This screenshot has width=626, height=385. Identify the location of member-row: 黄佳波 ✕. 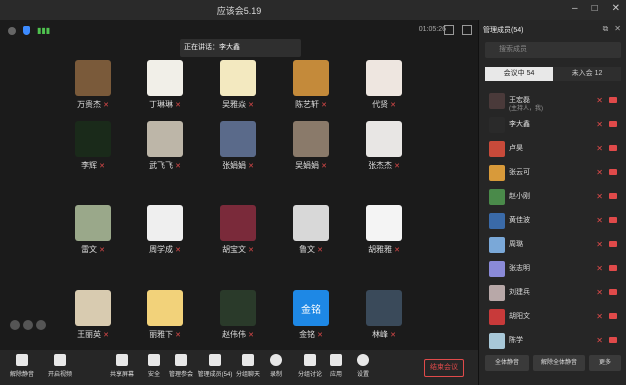
(552, 222).